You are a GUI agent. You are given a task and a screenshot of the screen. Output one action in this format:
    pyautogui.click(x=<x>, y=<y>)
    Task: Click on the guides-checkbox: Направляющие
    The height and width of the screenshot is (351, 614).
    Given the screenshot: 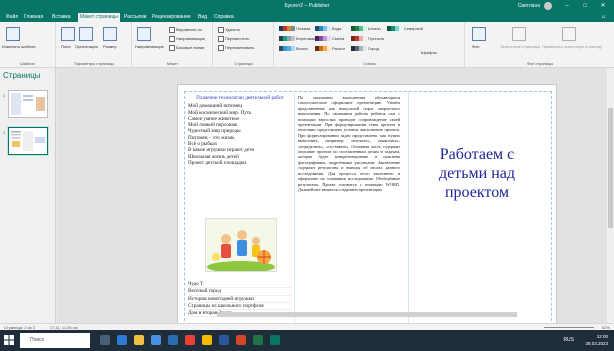 What is the action you would take?
    pyautogui.click(x=187, y=39)
    